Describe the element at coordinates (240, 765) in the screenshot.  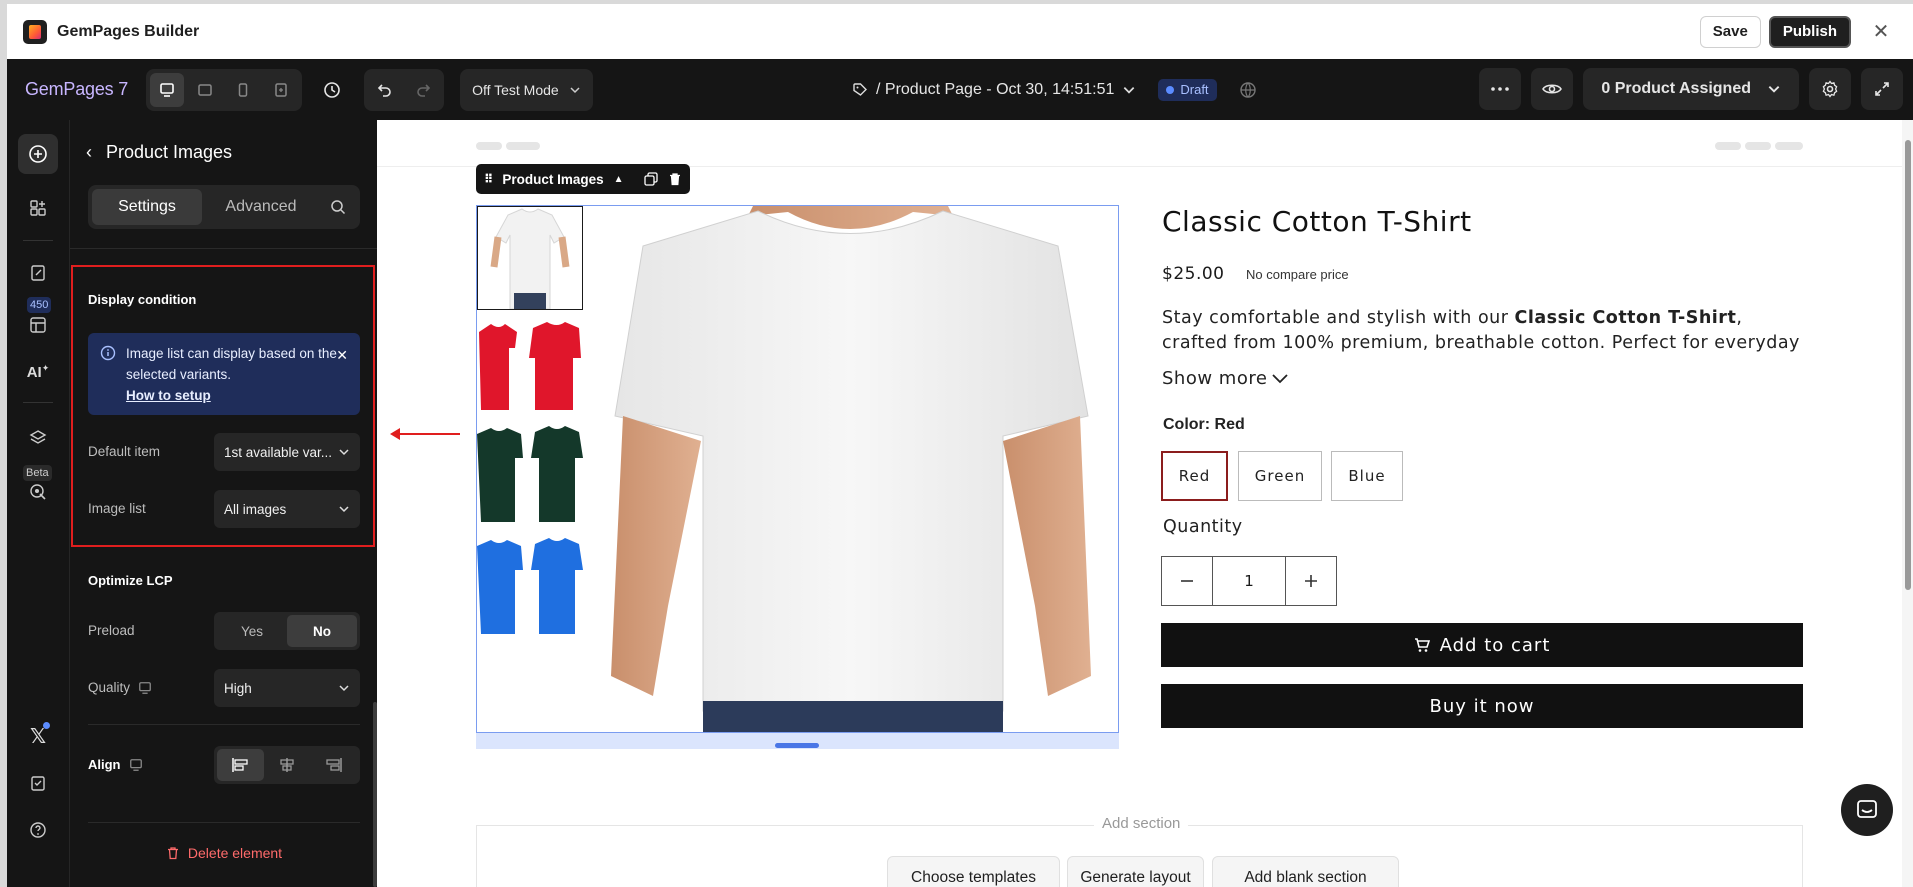
I see `align-left-icon` at that location.